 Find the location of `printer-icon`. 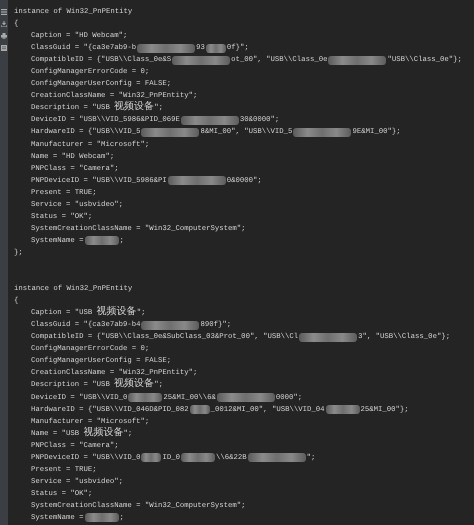

printer-icon is located at coordinates (4, 36).